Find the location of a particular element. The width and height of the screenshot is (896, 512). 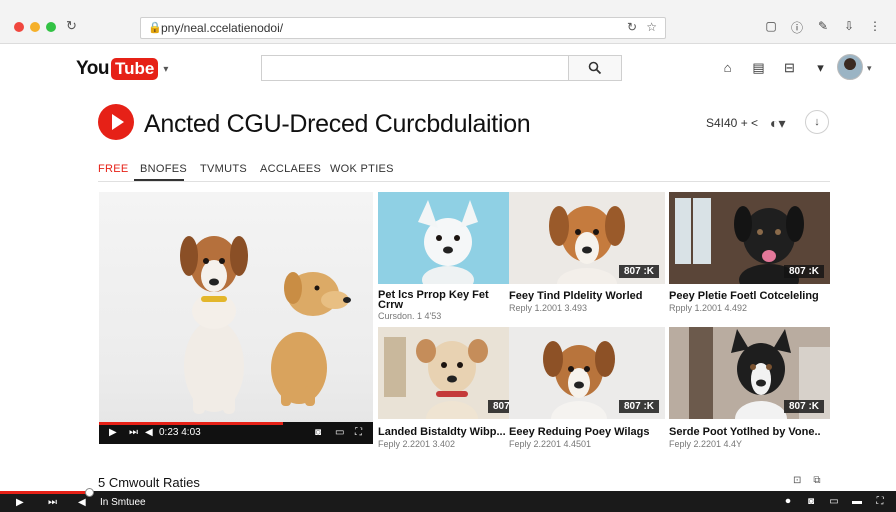

section-layout-icon: ⧉ is located at coordinates (816, 480).